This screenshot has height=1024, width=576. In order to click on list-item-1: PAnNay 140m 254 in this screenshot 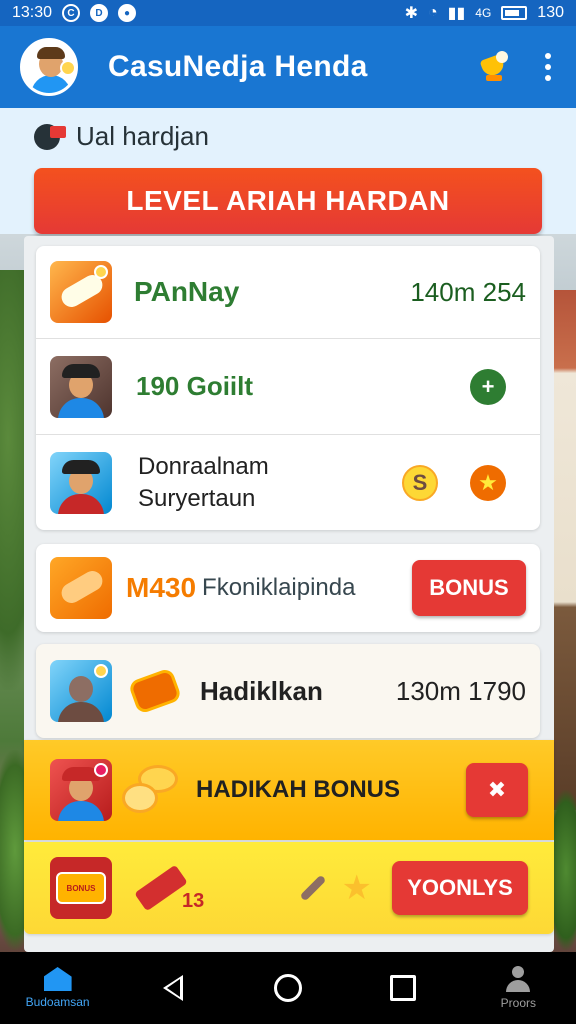, I will do `click(288, 292)`.